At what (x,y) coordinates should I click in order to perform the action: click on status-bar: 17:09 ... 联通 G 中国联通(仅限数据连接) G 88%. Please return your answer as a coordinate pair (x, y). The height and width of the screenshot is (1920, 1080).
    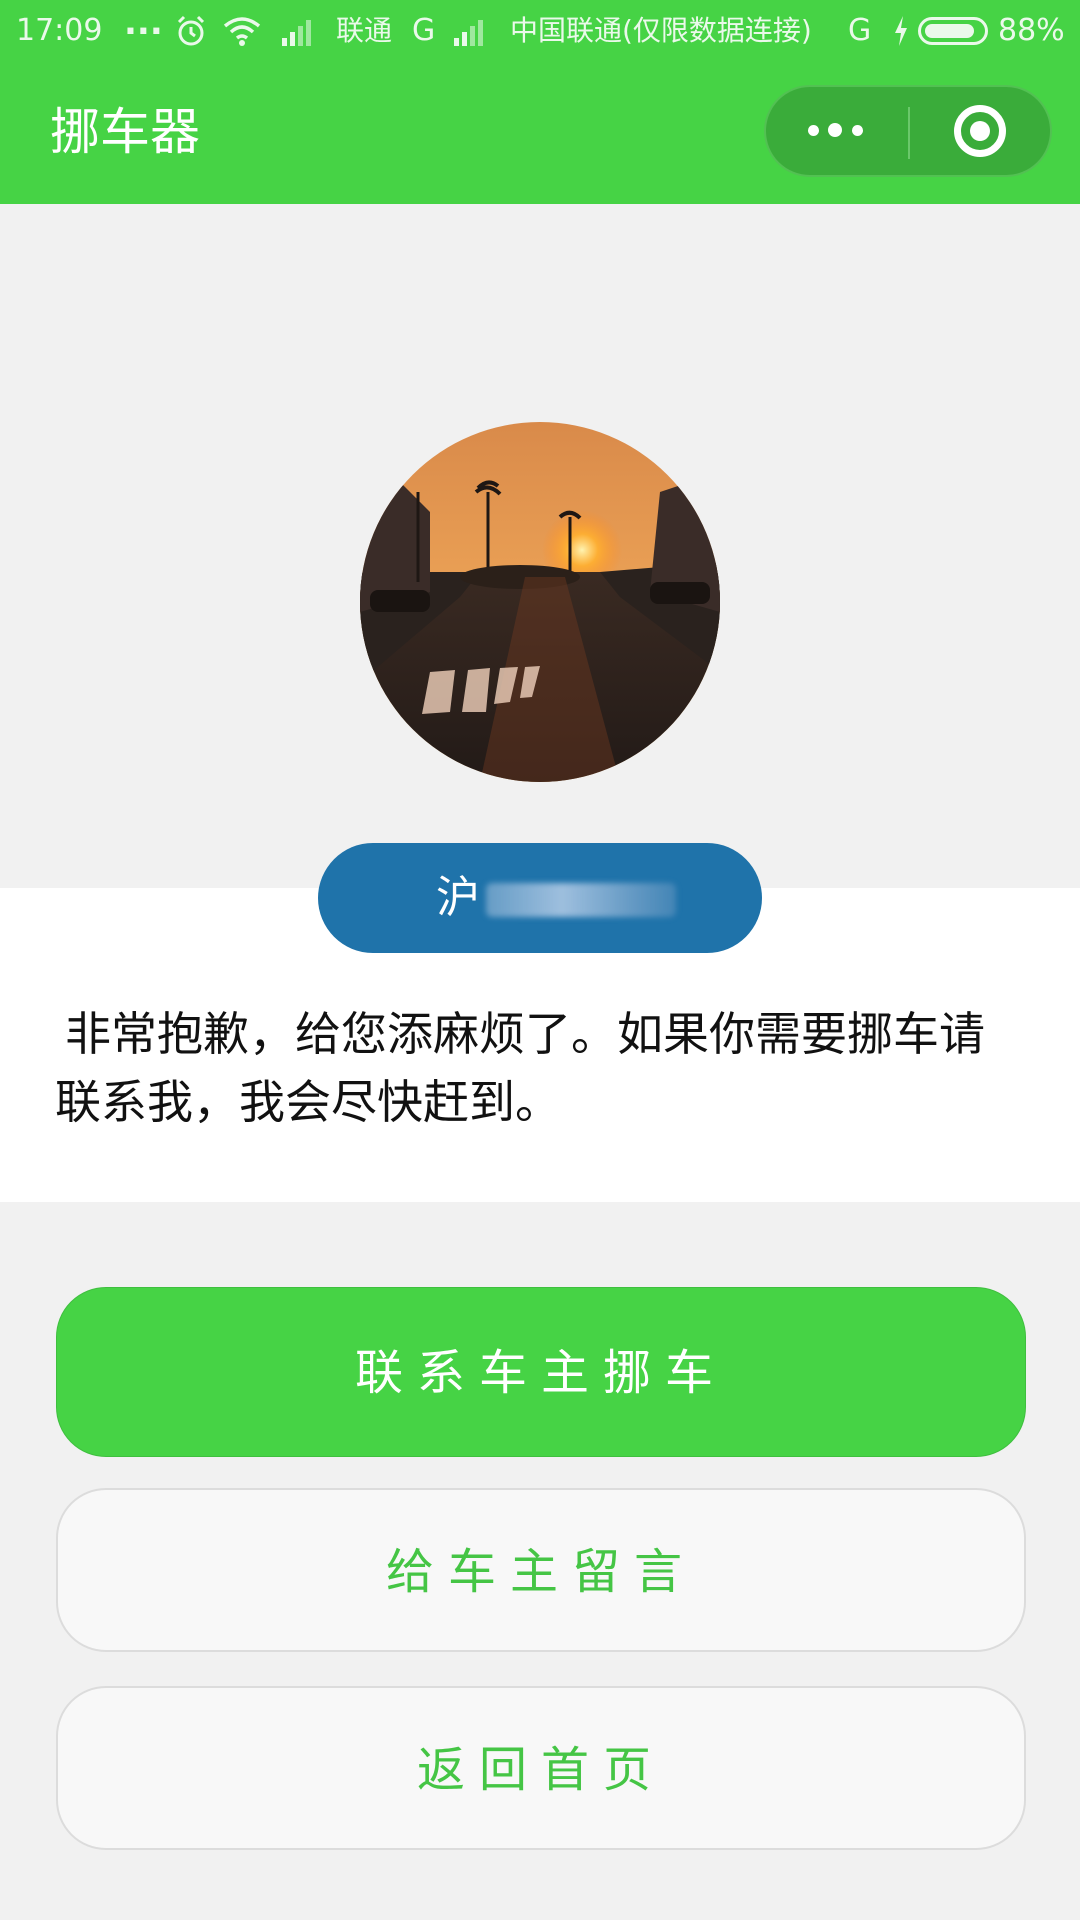
    Looking at the image, I should click on (540, 31).